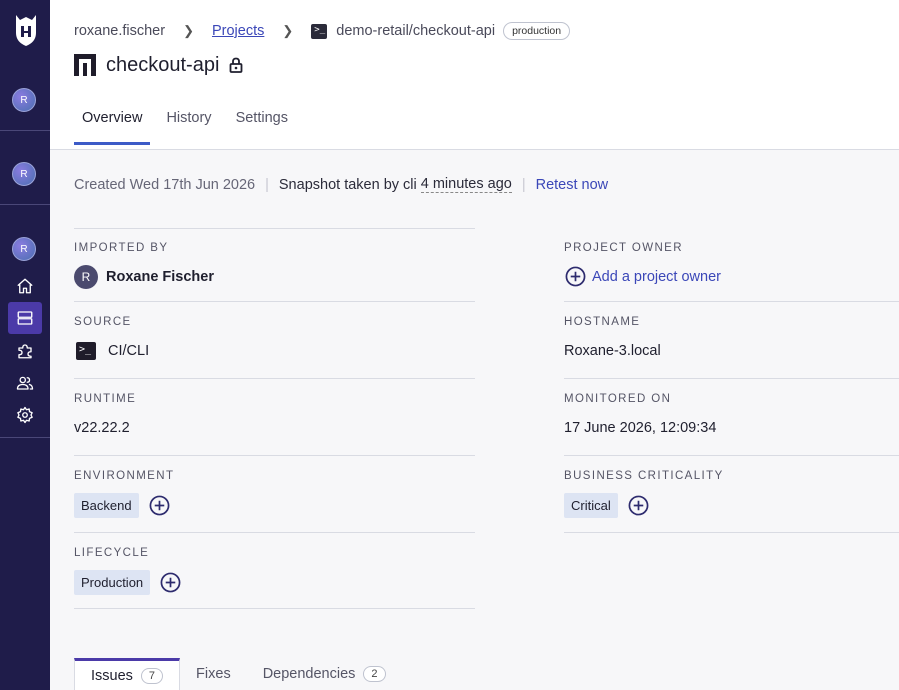  I want to click on tab-history: History, so click(188, 127).